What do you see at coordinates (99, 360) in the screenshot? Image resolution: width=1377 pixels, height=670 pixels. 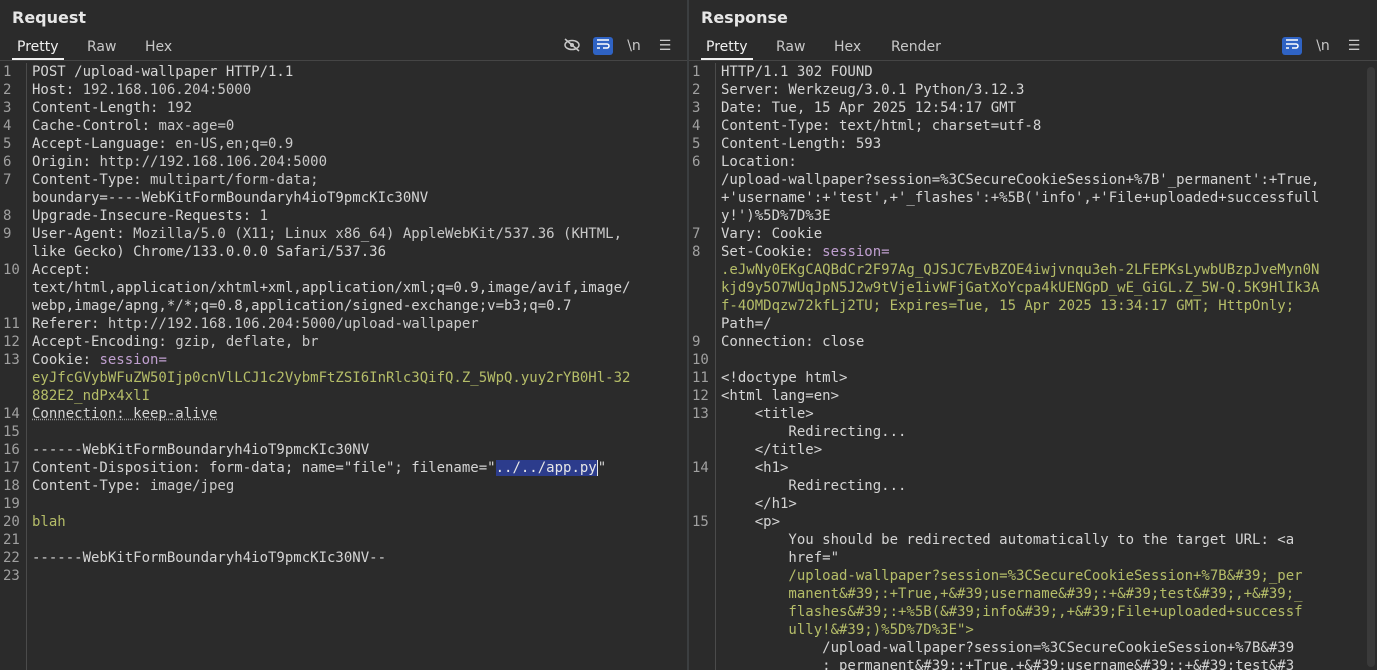 I see `line-text: Cookie: session=` at bounding box center [99, 360].